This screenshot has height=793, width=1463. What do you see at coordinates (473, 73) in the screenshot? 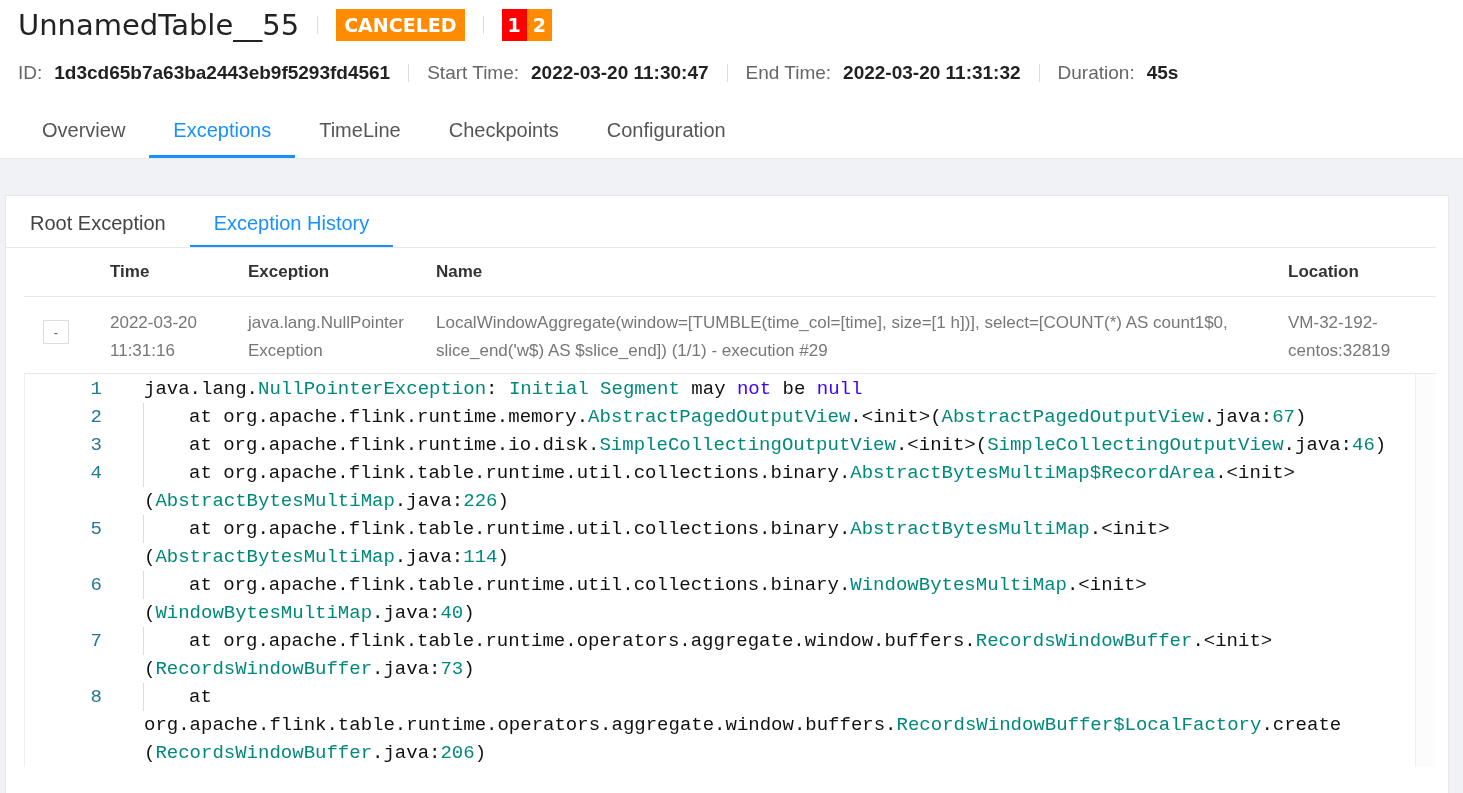
I see `info-label: Start Time:` at bounding box center [473, 73].